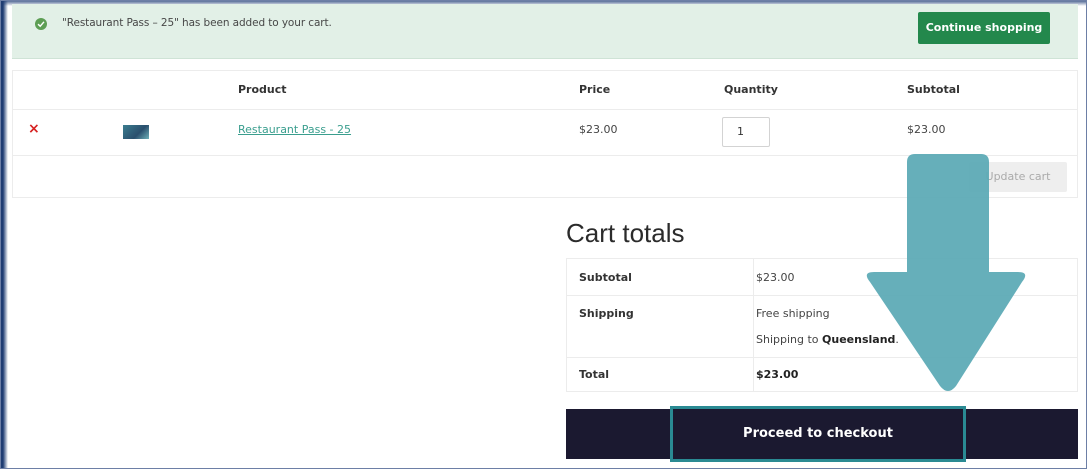 Image resolution: width=1087 pixels, height=469 pixels. Describe the element at coordinates (751, 89) in the screenshot. I see `column-quantity: Quantity` at that location.